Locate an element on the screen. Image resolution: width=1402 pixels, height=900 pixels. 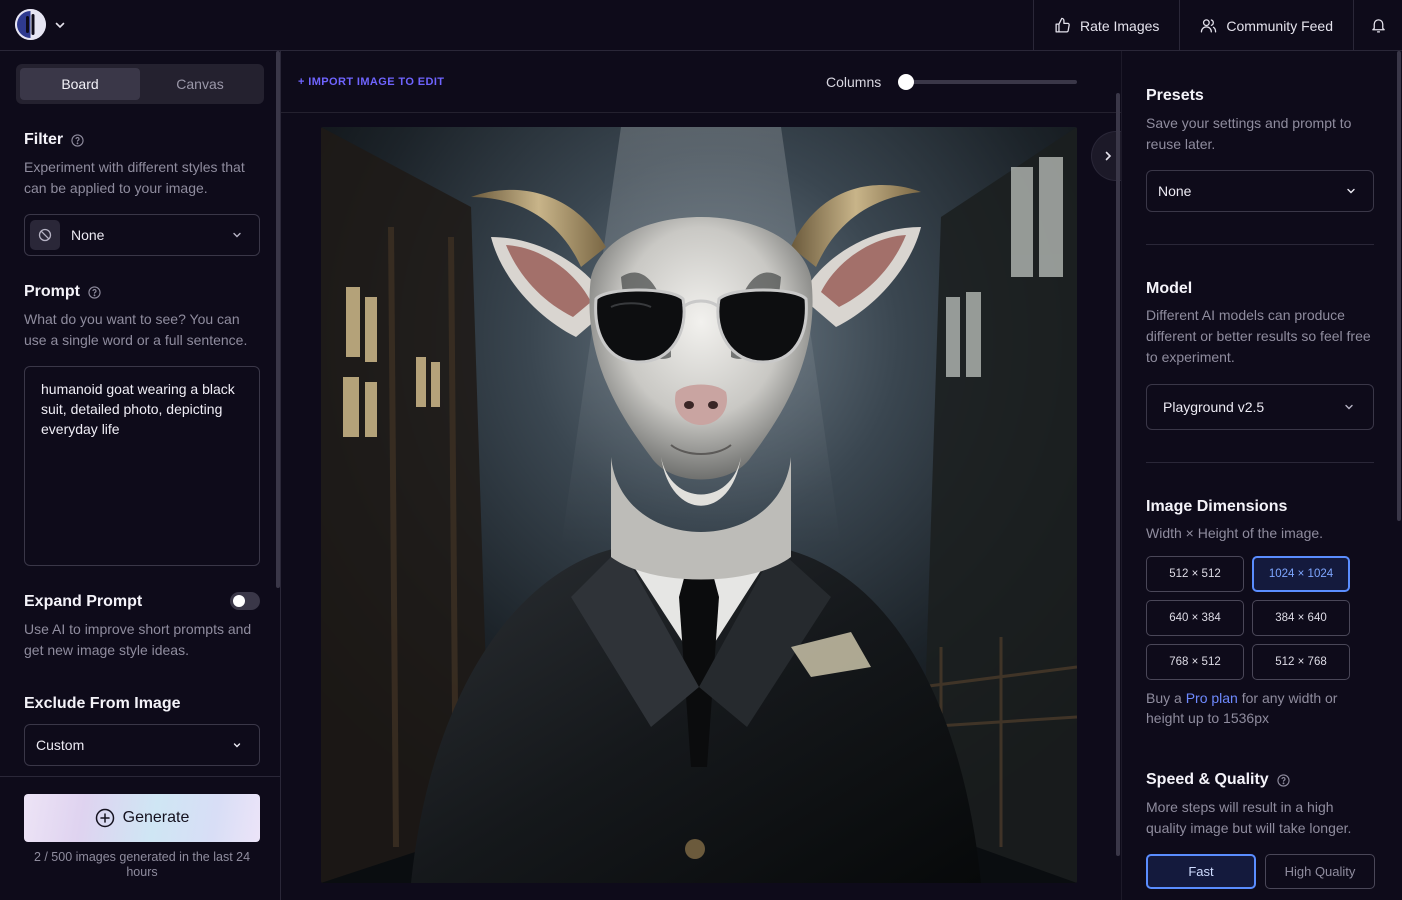
top-bar: Rate Images Community Feed is located at coordinates (701, 25).